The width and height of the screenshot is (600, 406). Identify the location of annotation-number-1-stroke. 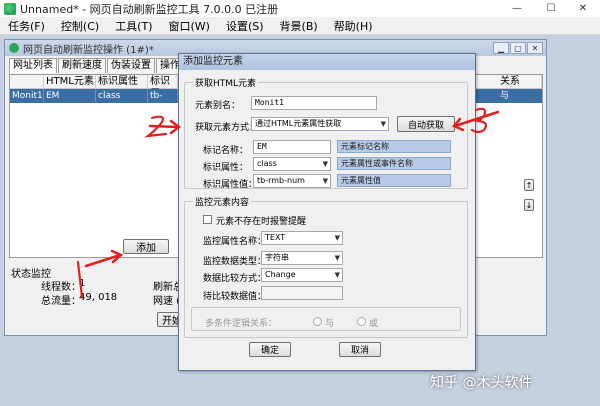
(80, 279).